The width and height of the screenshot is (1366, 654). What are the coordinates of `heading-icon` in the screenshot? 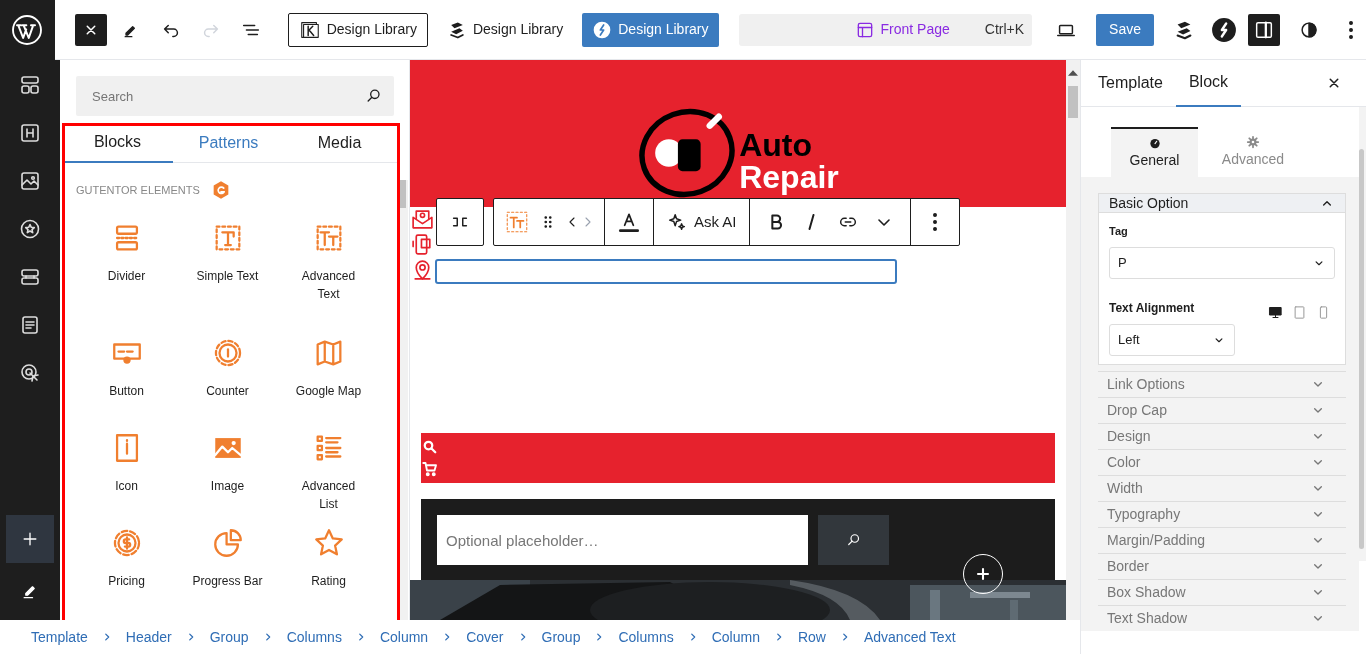 It's located at (30, 133).